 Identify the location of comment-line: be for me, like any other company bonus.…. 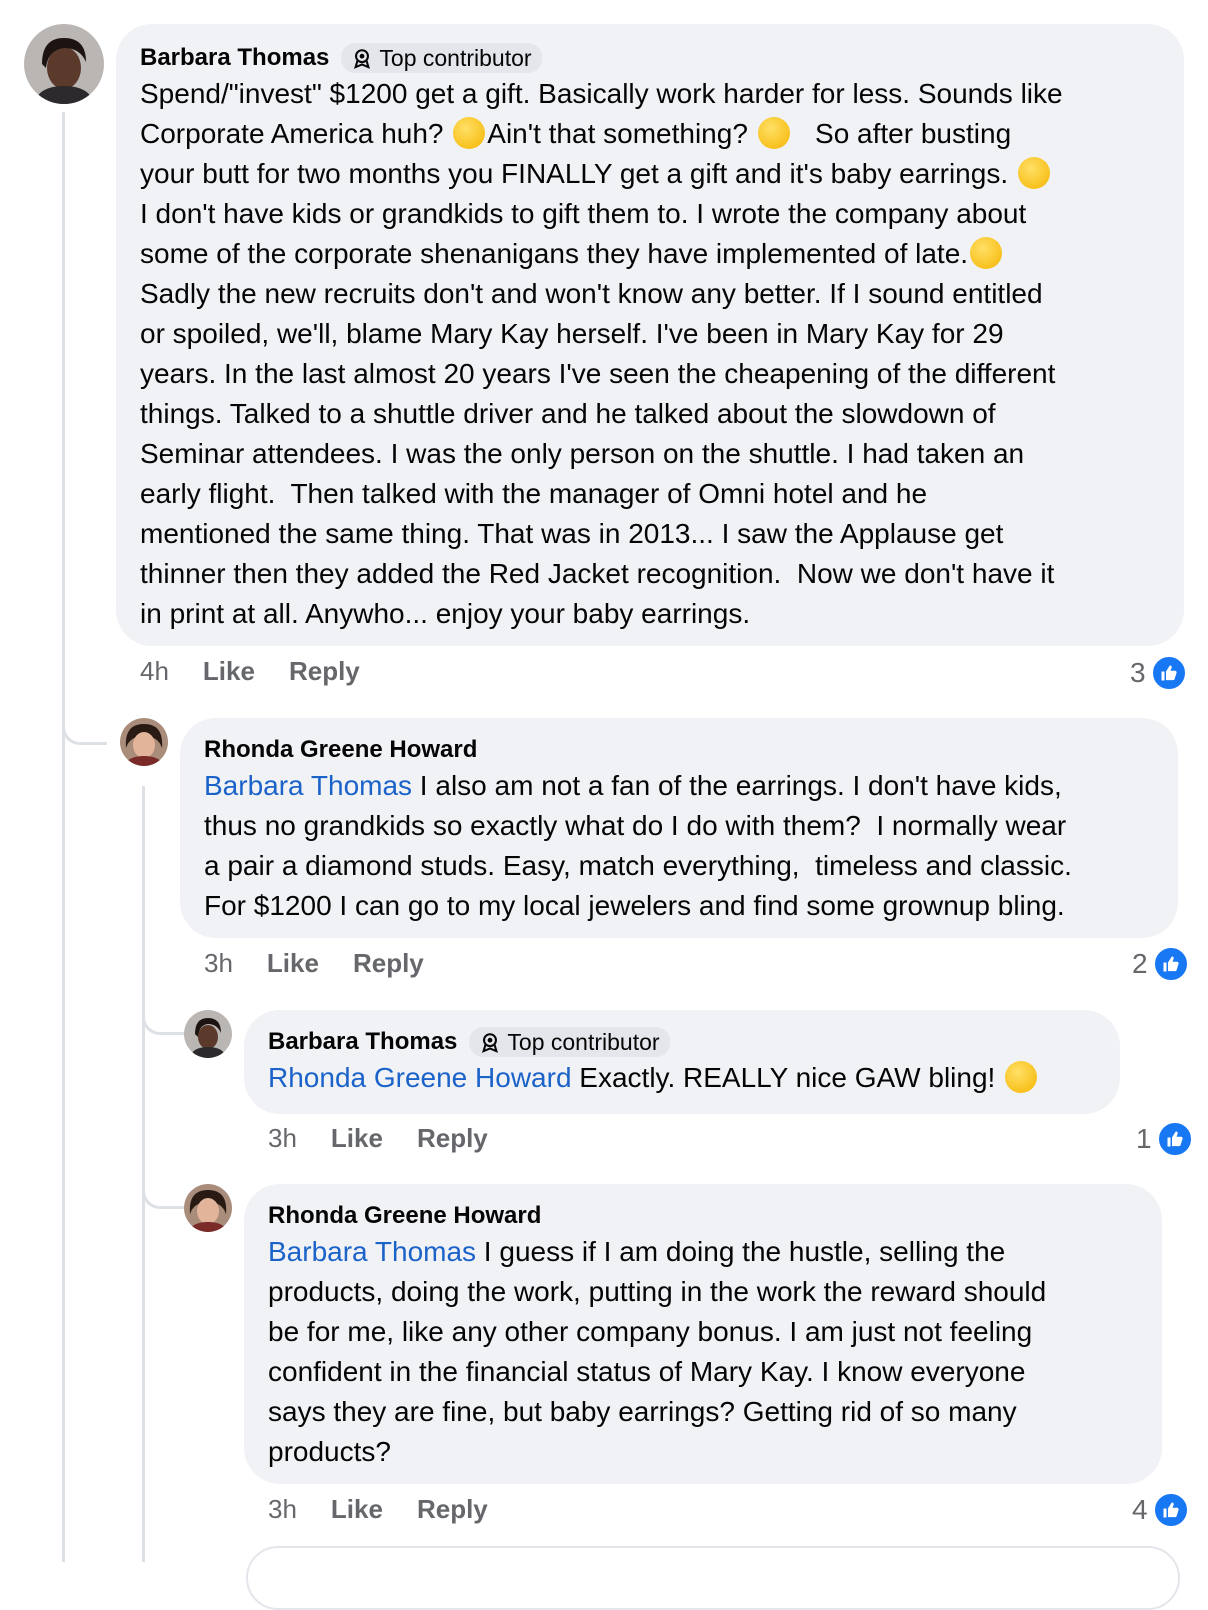
(650, 1331).